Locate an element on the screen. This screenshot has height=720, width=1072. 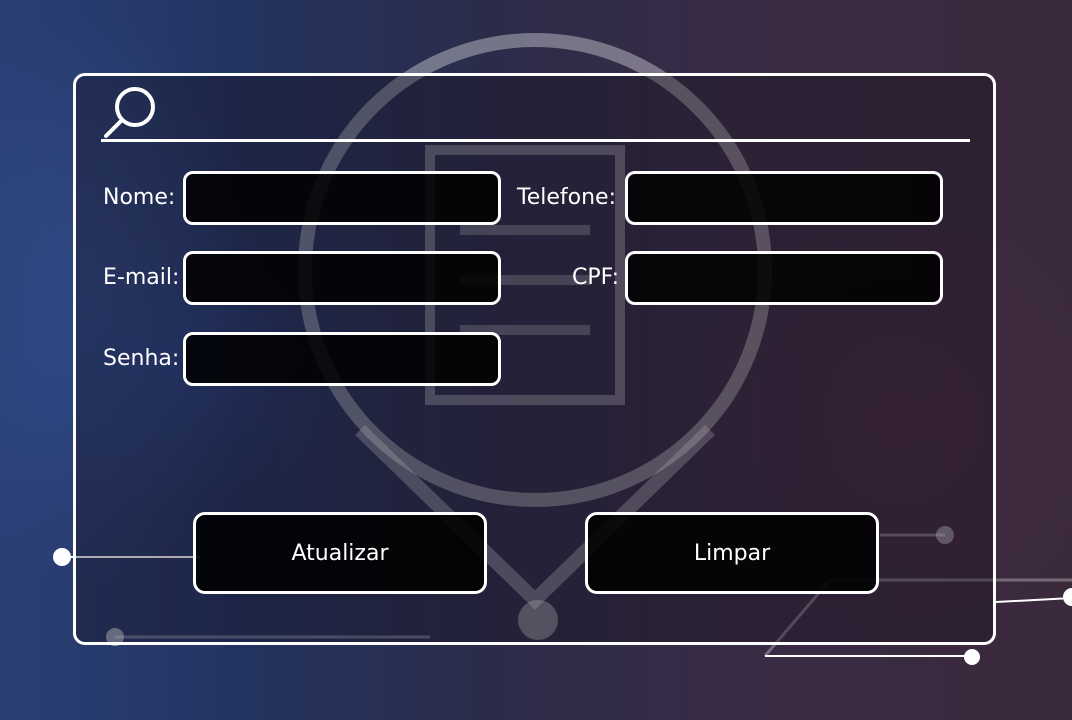
email-label: E-mail: is located at coordinates (141, 277).